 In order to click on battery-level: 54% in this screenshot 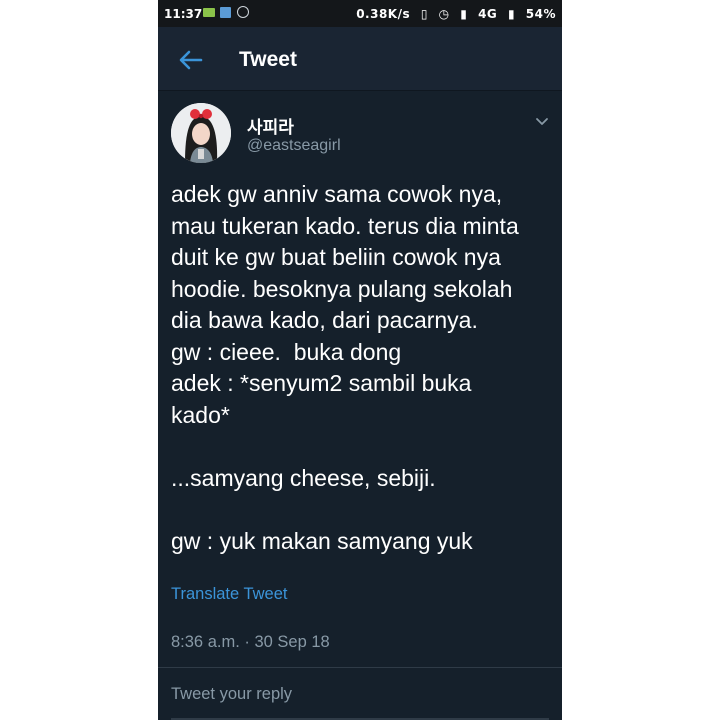, I will do `click(540, 14)`.